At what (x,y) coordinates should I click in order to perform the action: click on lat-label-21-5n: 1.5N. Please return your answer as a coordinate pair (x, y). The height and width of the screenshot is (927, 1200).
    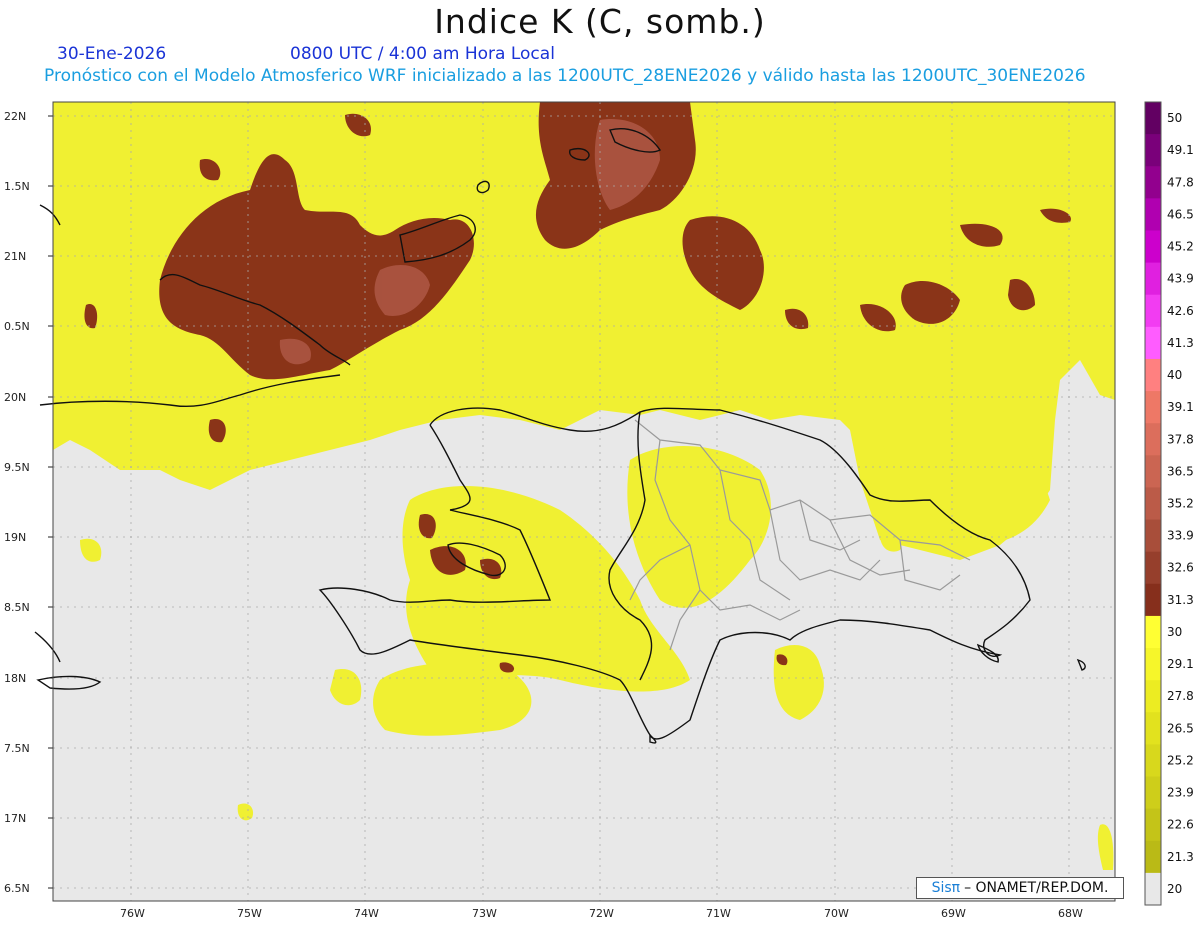
    Looking at the image, I should click on (17, 186).